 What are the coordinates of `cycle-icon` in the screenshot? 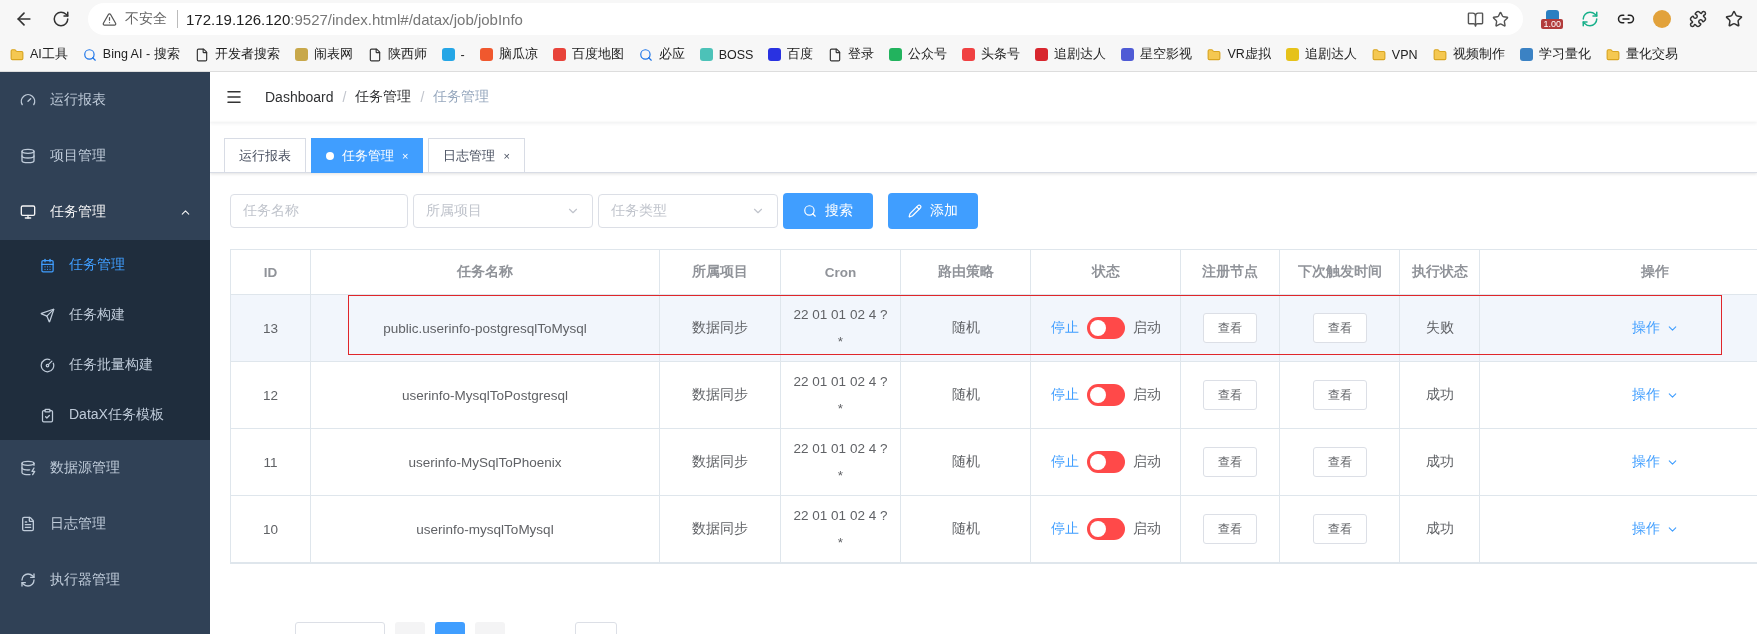 It's located at (28, 580).